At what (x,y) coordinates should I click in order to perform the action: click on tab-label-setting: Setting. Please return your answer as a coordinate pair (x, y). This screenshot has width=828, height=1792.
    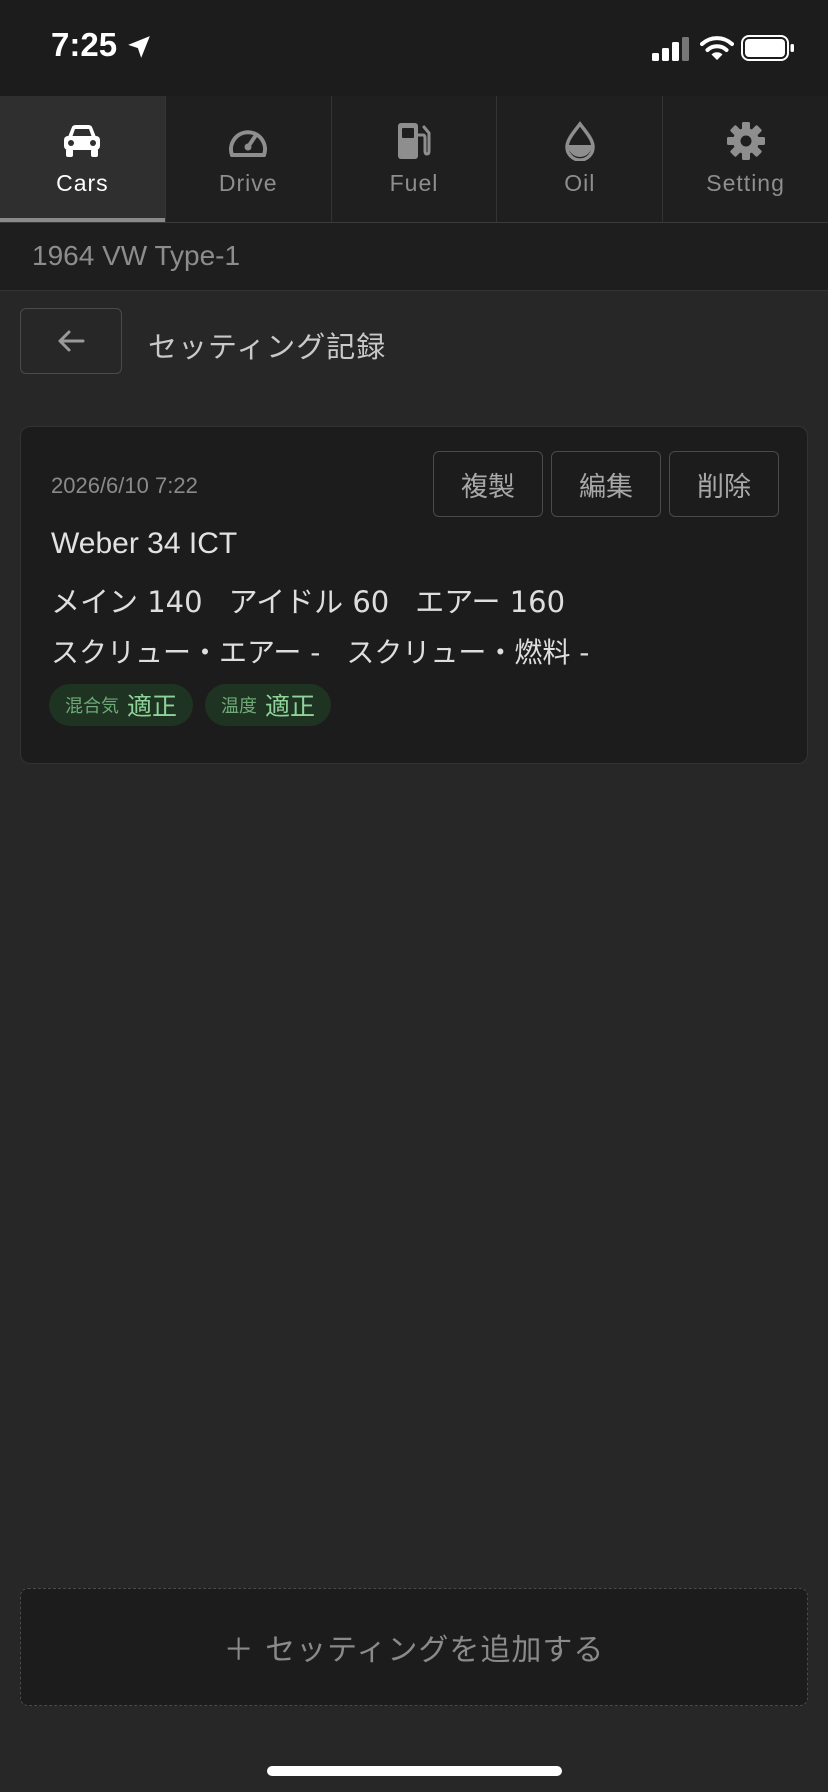
    Looking at the image, I should click on (745, 183).